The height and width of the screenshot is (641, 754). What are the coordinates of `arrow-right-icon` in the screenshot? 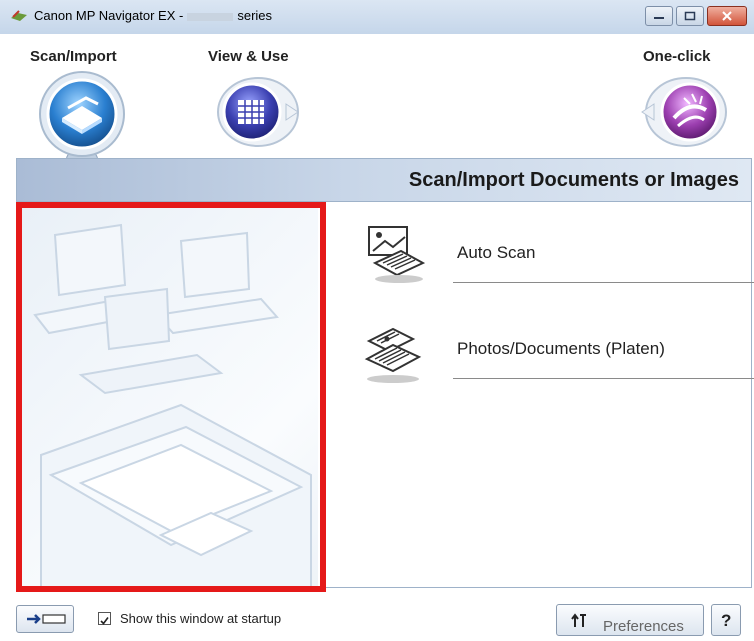 It's located at (46, 619).